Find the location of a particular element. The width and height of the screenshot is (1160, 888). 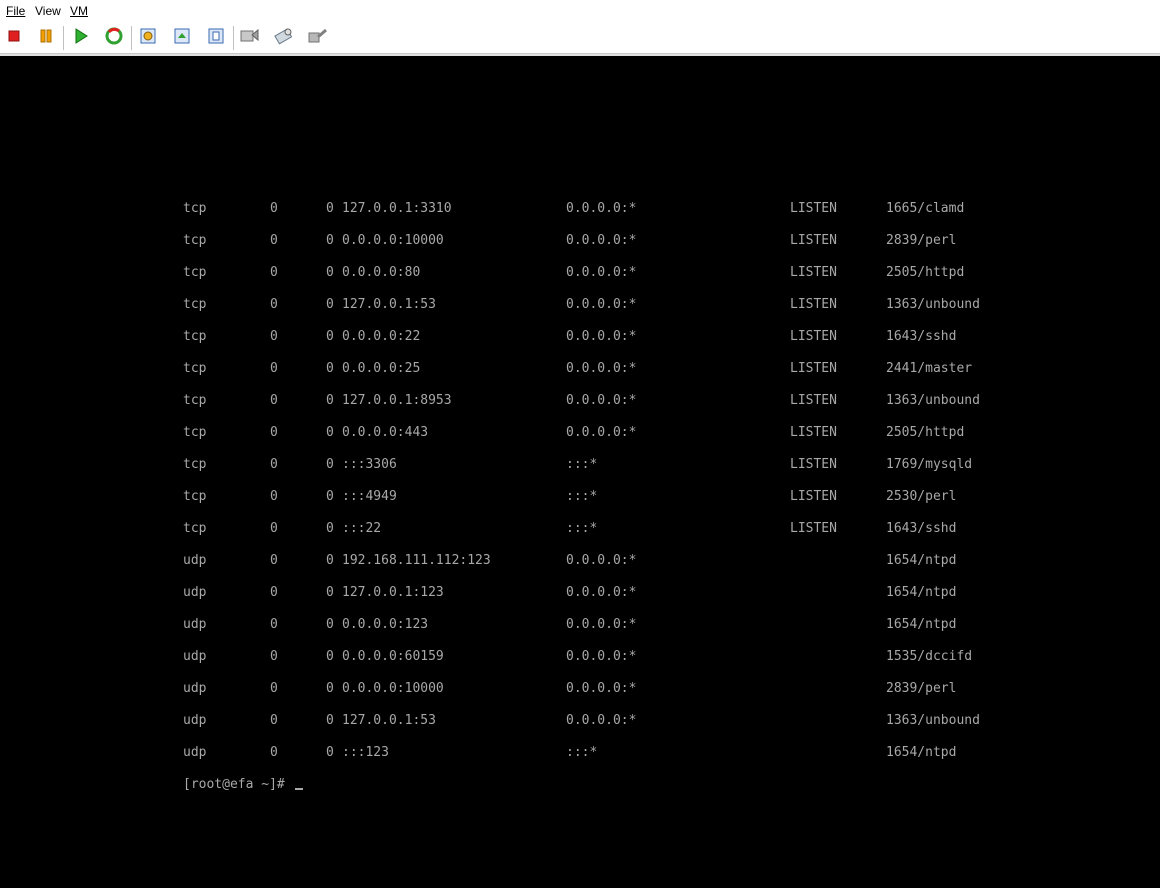

snapshot-revert-icon is located at coordinates (182, 38).